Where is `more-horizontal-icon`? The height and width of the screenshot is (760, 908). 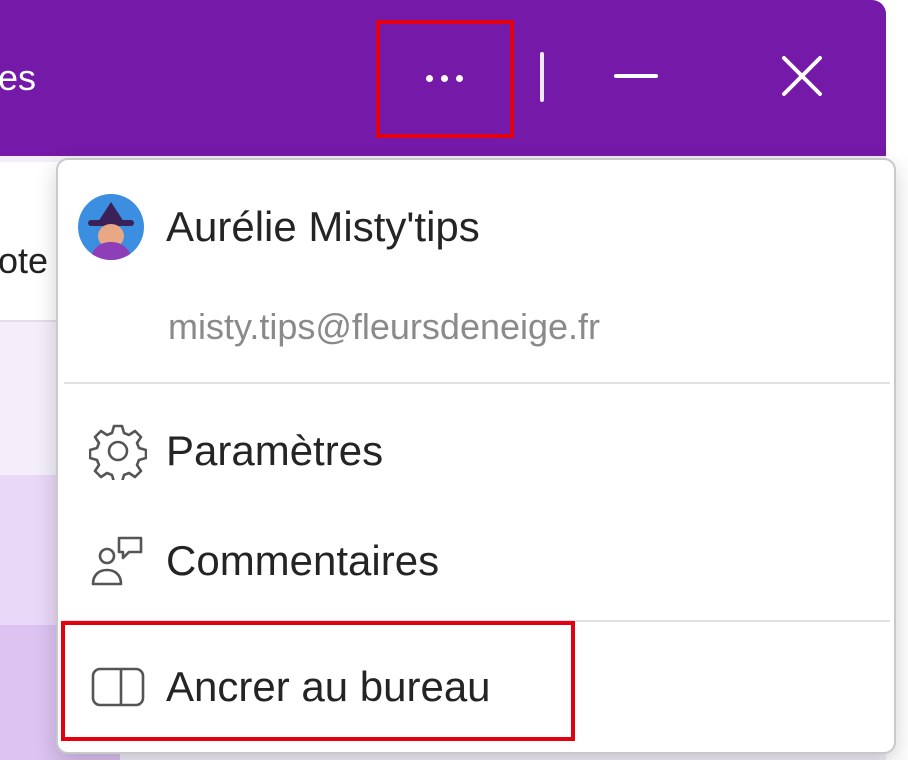
more-horizontal-icon is located at coordinates (444, 78).